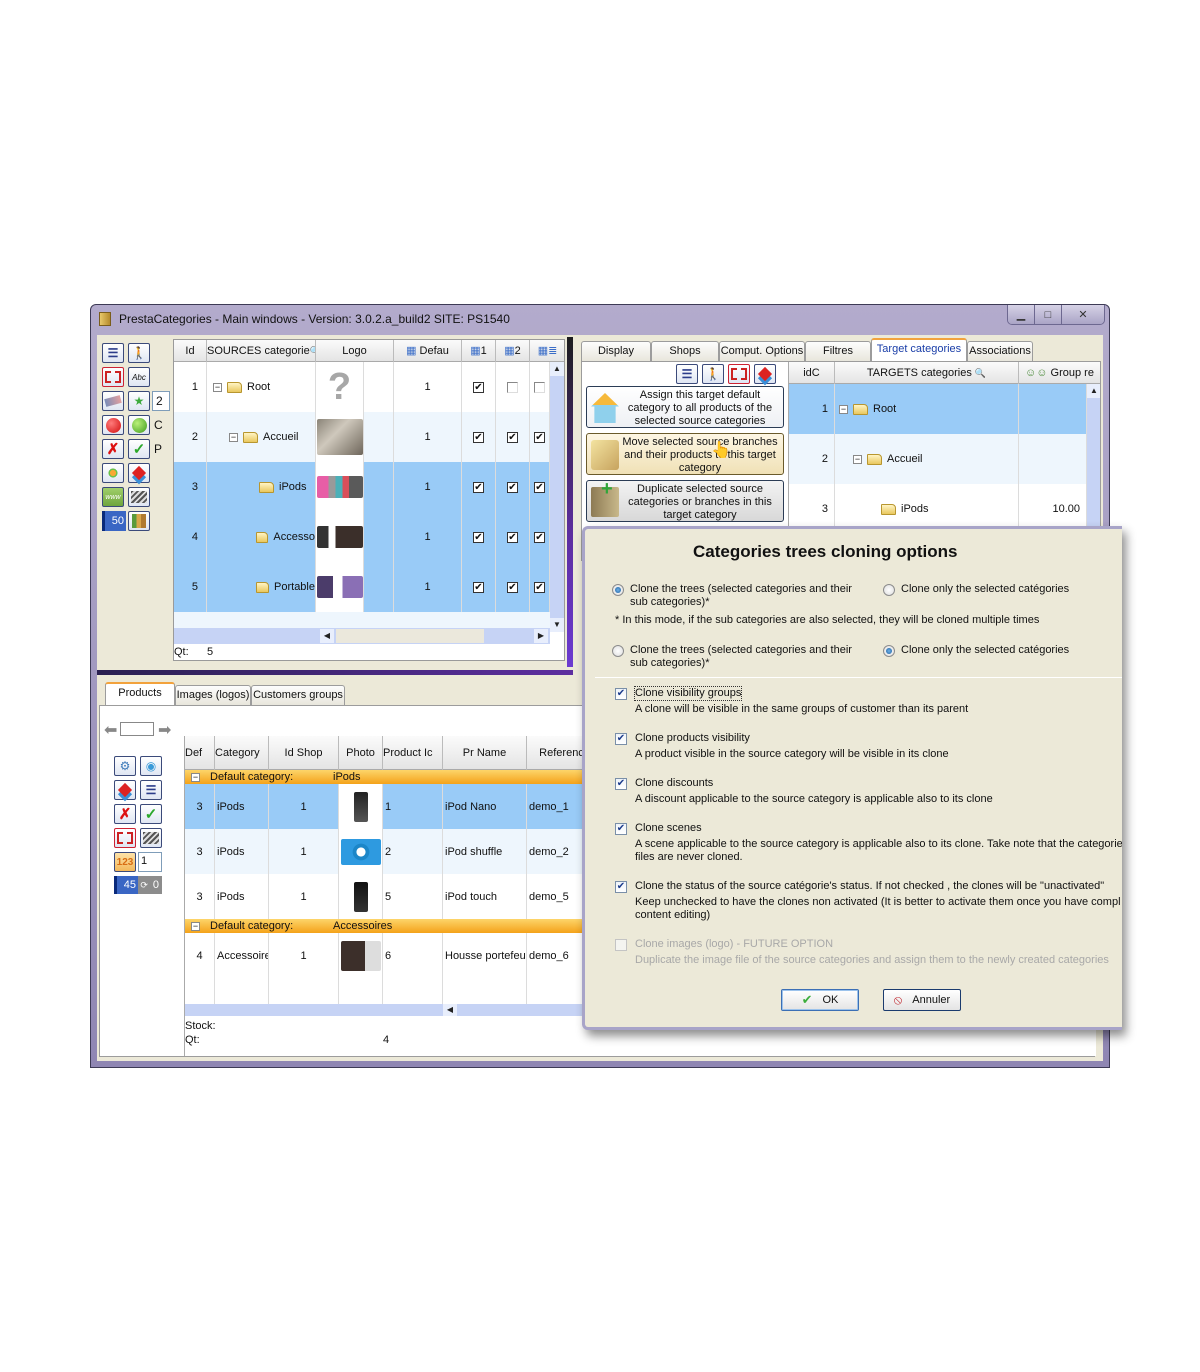  I want to click on tab-associations: Associations, so click(1000, 351).